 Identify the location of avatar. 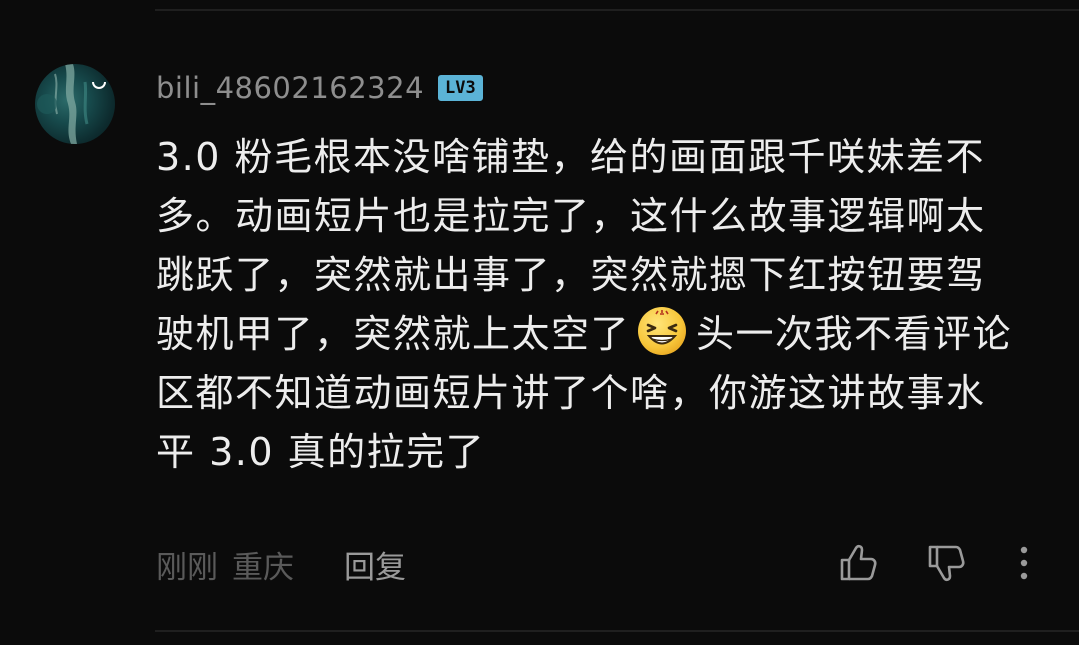
(75, 104).